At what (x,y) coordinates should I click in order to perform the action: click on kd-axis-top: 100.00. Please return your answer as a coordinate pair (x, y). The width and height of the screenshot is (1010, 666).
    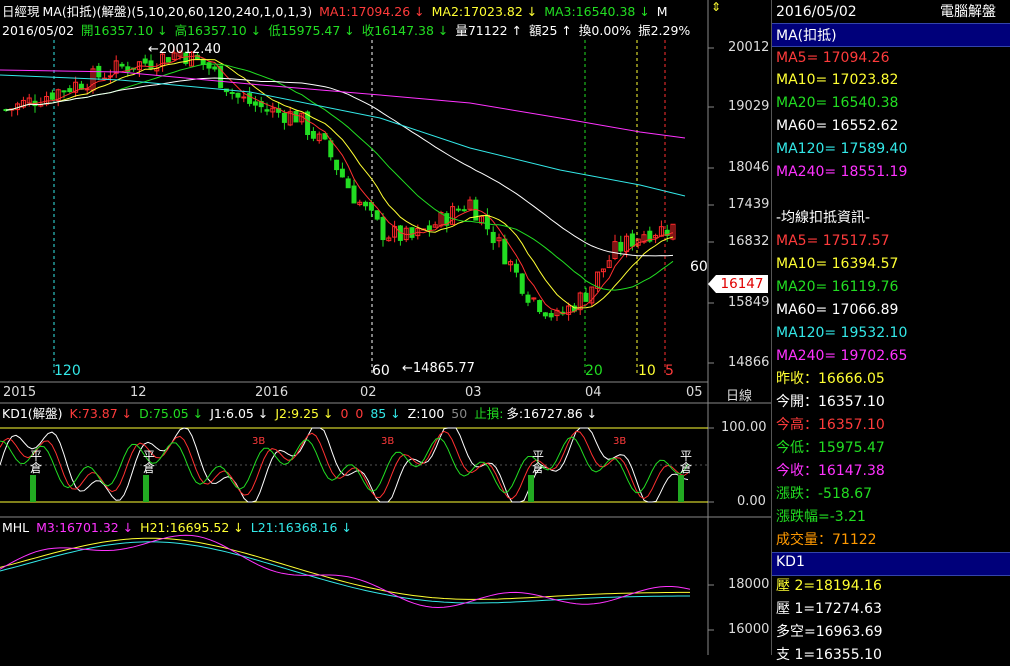
    Looking at the image, I should click on (744, 427).